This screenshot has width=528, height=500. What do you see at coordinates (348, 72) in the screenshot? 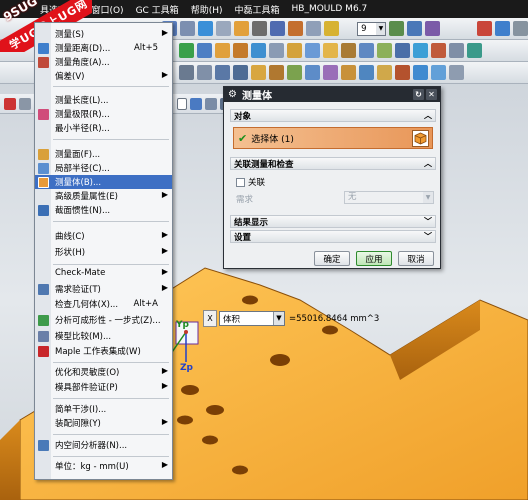
I see `unite-icon` at bounding box center [348, 72].